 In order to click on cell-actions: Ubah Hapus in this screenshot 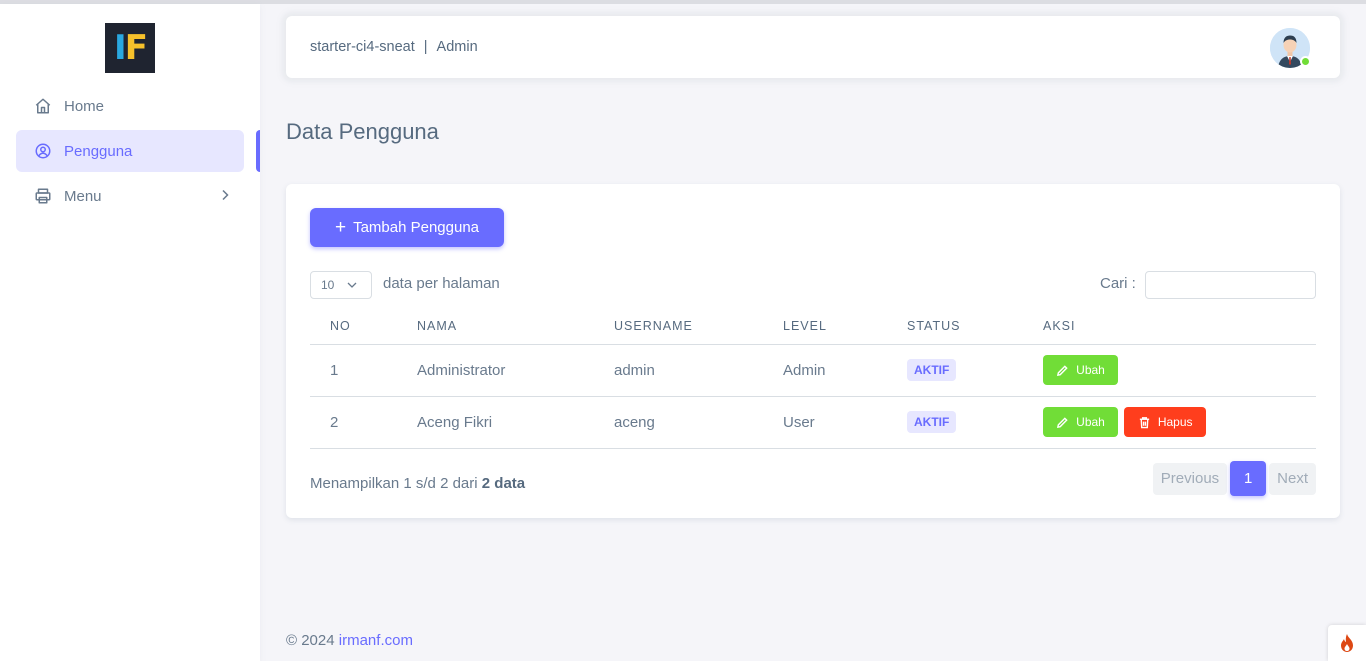, I will do `click(1169, 422)`.